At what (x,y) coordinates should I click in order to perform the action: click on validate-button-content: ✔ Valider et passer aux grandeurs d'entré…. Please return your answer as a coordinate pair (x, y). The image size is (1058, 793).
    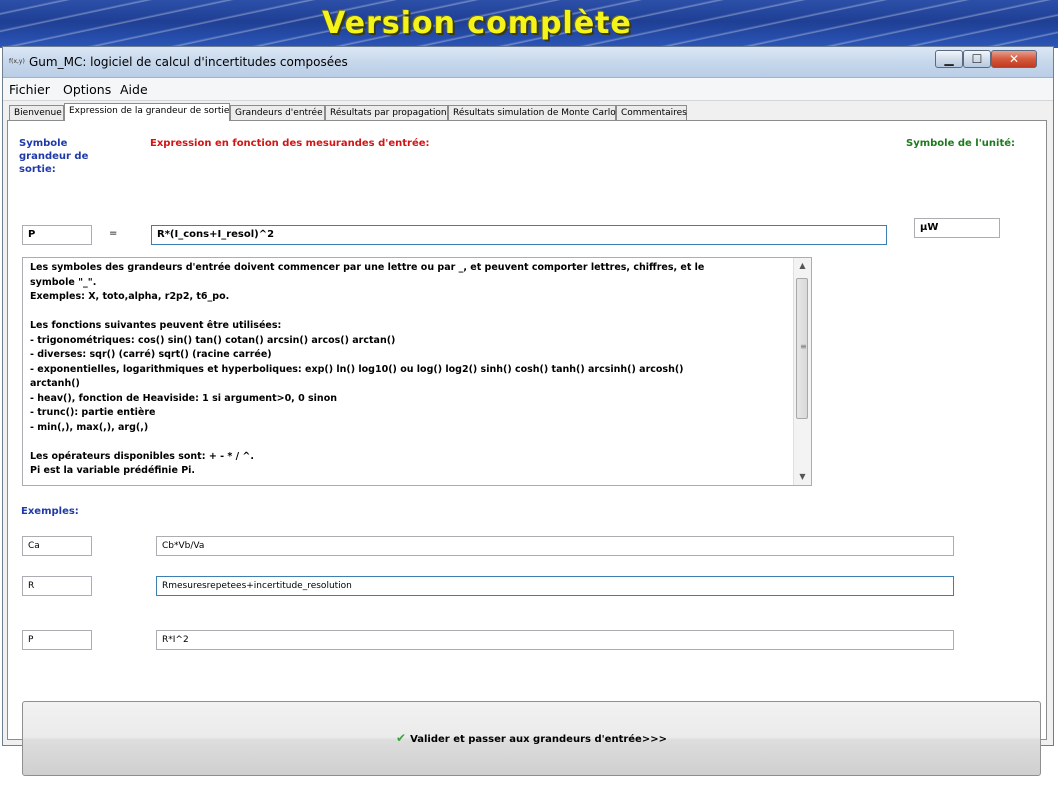
    Looking at the image, I should click on (531, 738).